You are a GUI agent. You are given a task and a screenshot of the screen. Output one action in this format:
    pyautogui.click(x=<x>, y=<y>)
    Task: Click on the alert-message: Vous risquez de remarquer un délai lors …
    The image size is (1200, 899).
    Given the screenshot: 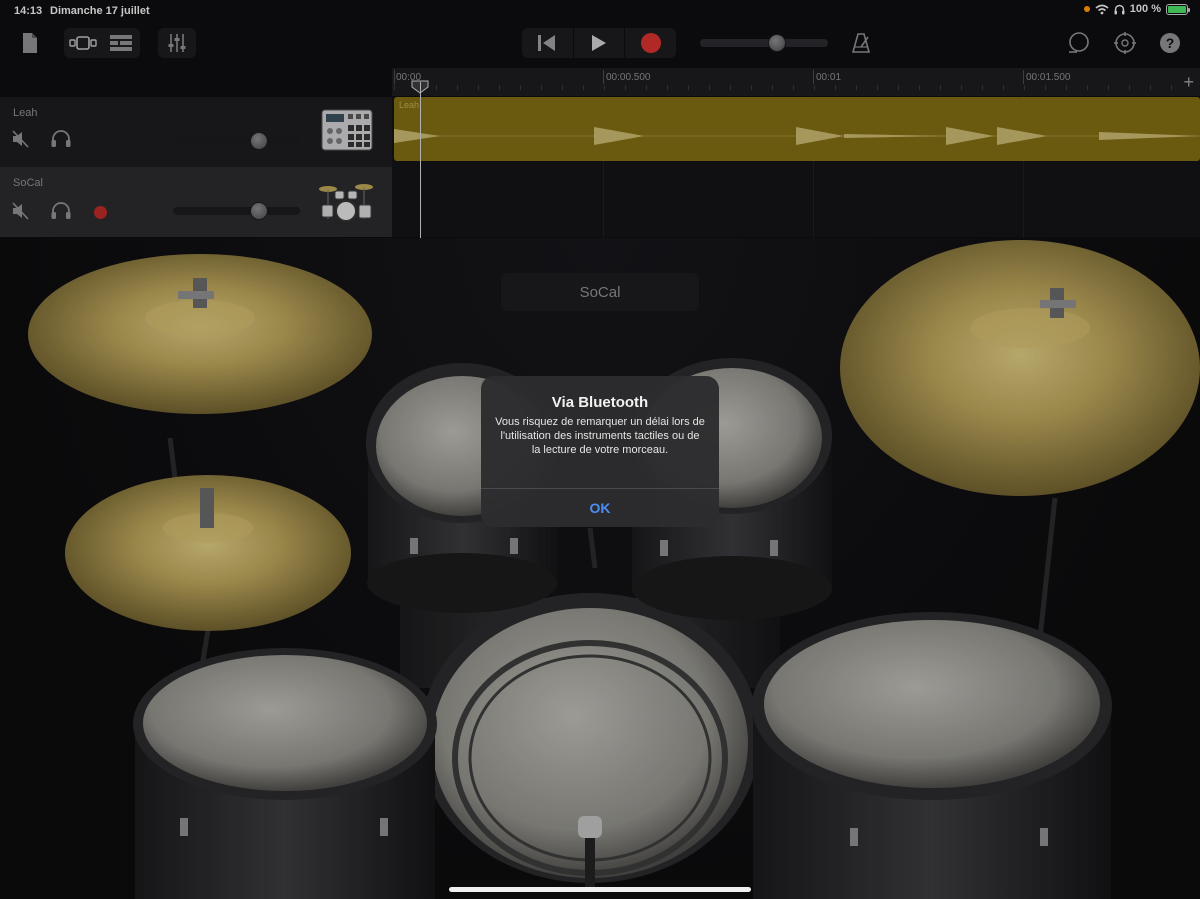 What is the action you would take?
    pyautogui.click(x=600, y=436)
    